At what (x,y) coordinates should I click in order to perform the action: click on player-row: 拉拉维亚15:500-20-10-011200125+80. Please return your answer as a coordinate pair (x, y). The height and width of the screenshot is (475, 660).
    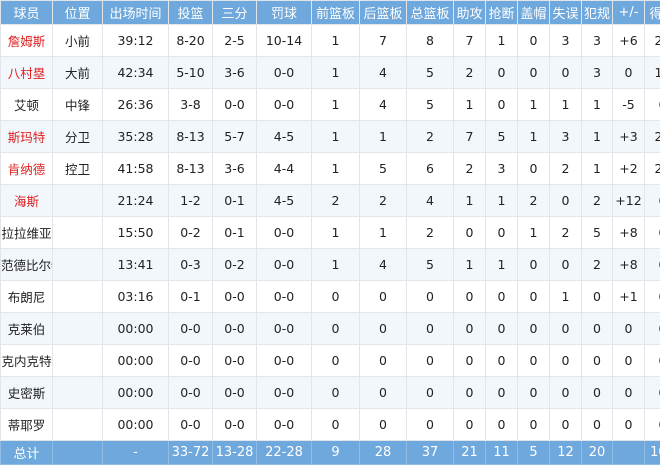
    Looking at the image, I should click on (330, 232).